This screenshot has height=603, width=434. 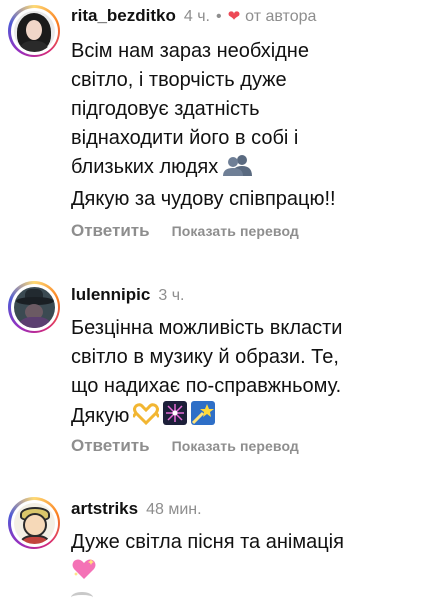 I want to click on text-line: віднаходити його в собі і, so click(x=185, y=138).